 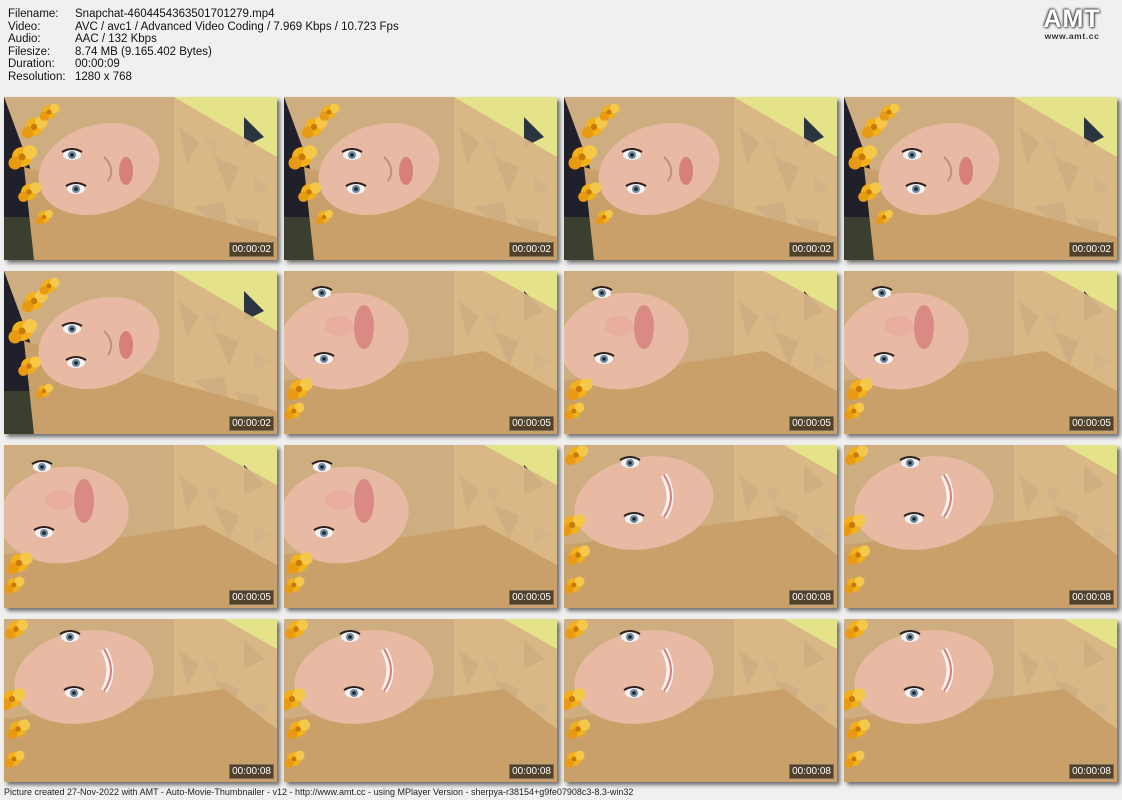 I want to click on logo-text: AMT, so click(x=1072, y=19).